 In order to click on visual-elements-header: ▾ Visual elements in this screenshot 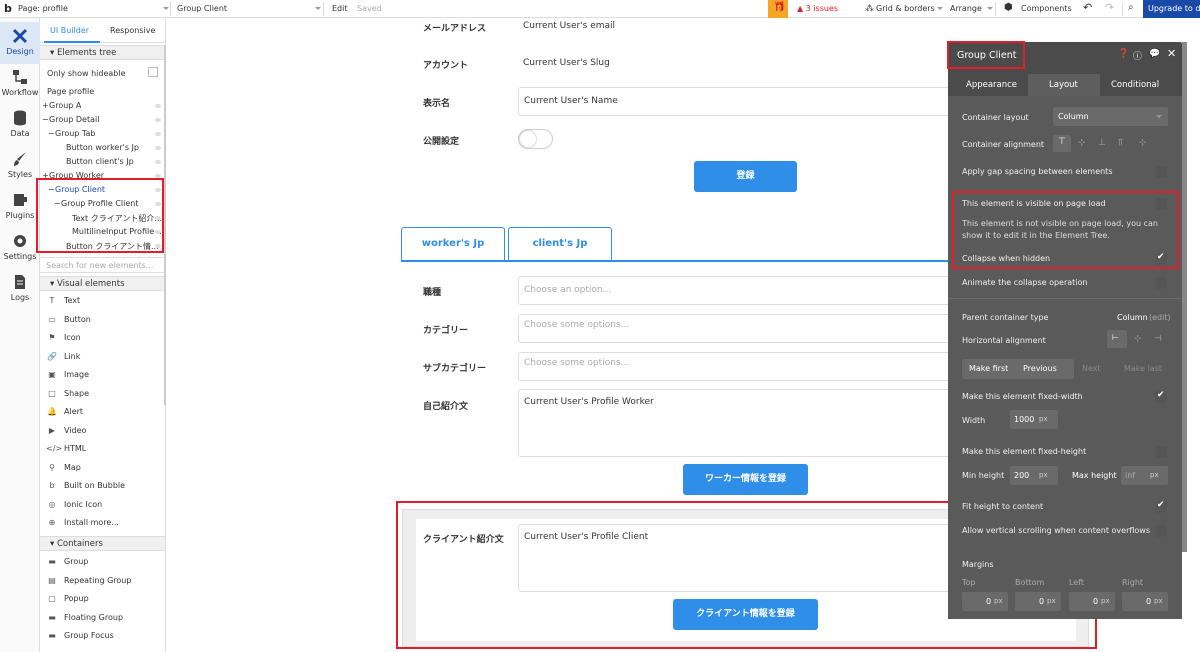, I will do `click(102, 283)`.